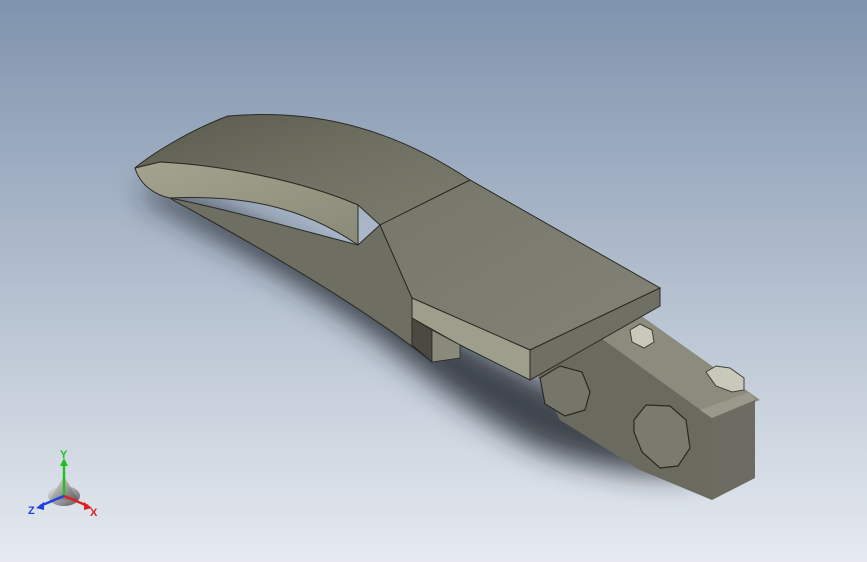  What do you see at coordinates (64, 455) in the screenshot?
I see `y-axis-label: Y` at bounding box center [64, 455].